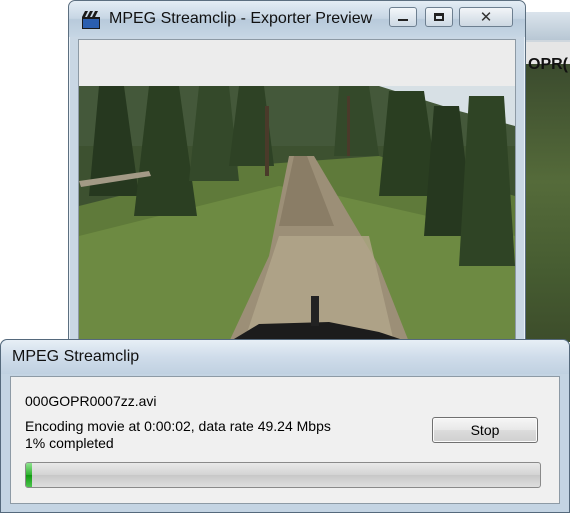 Image resolution: width=570 pixels, height=513 pixels. What do you see at coordinates (91, 401) in the screenshot?
I see `file-name-label: 000GOPR0007zz.avi` at bounding box center [91, 401].